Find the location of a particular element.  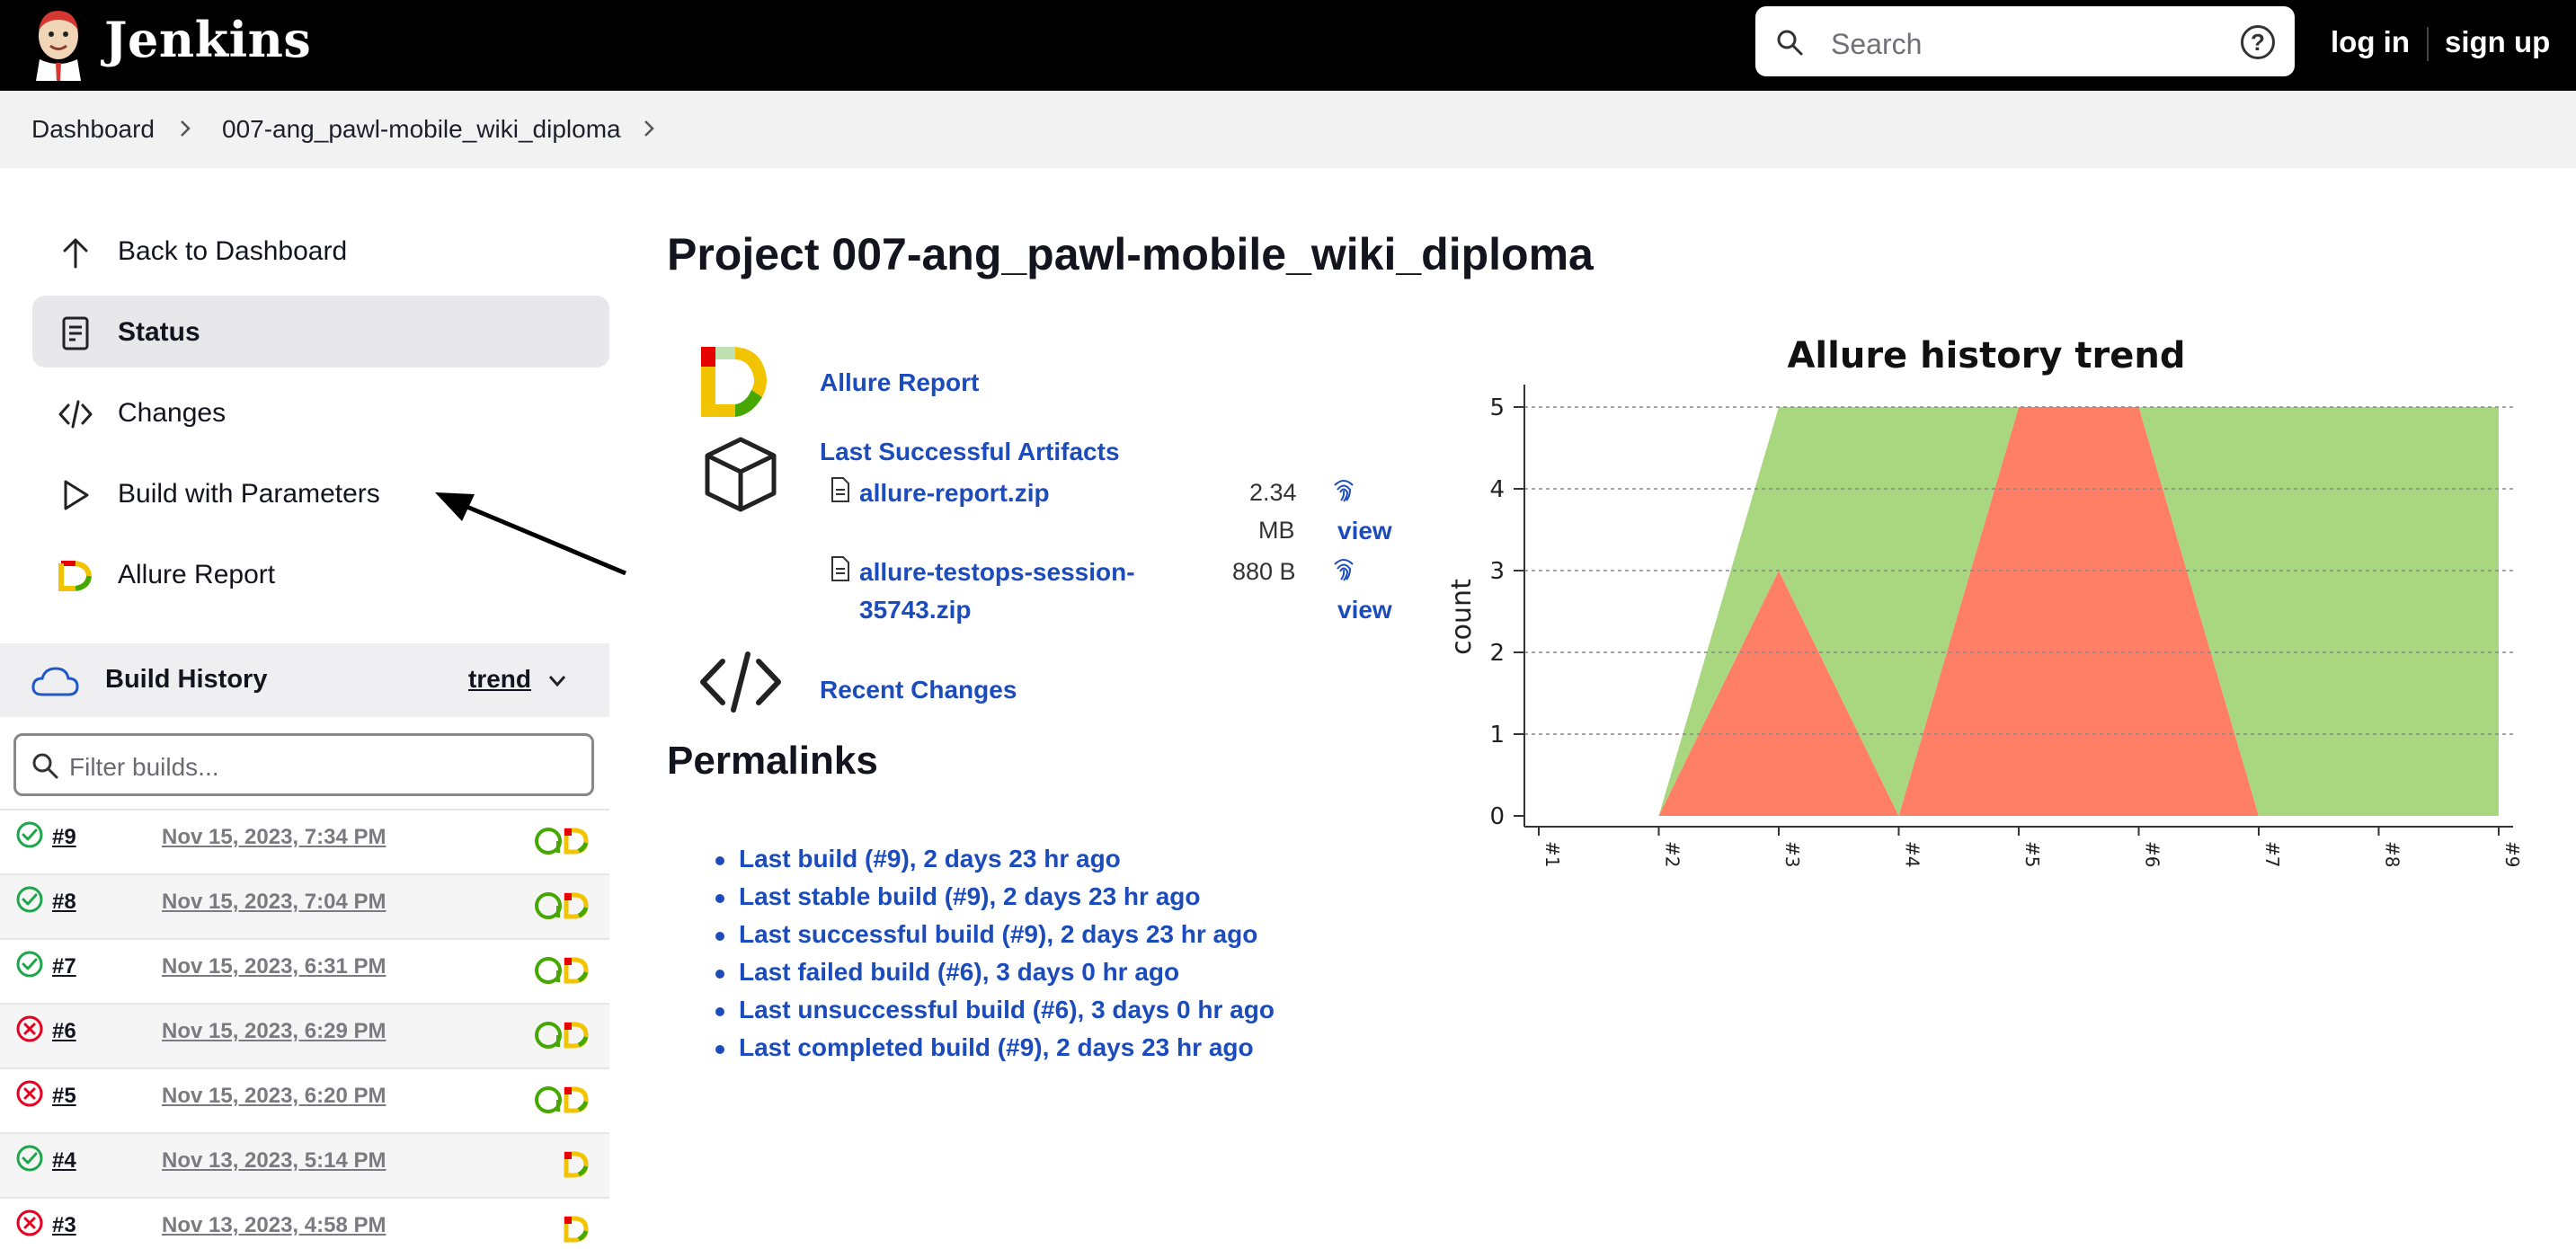

build-row: #3 Nov 13, 2023, 4:58 PM is located at coordinates (304, 1223).